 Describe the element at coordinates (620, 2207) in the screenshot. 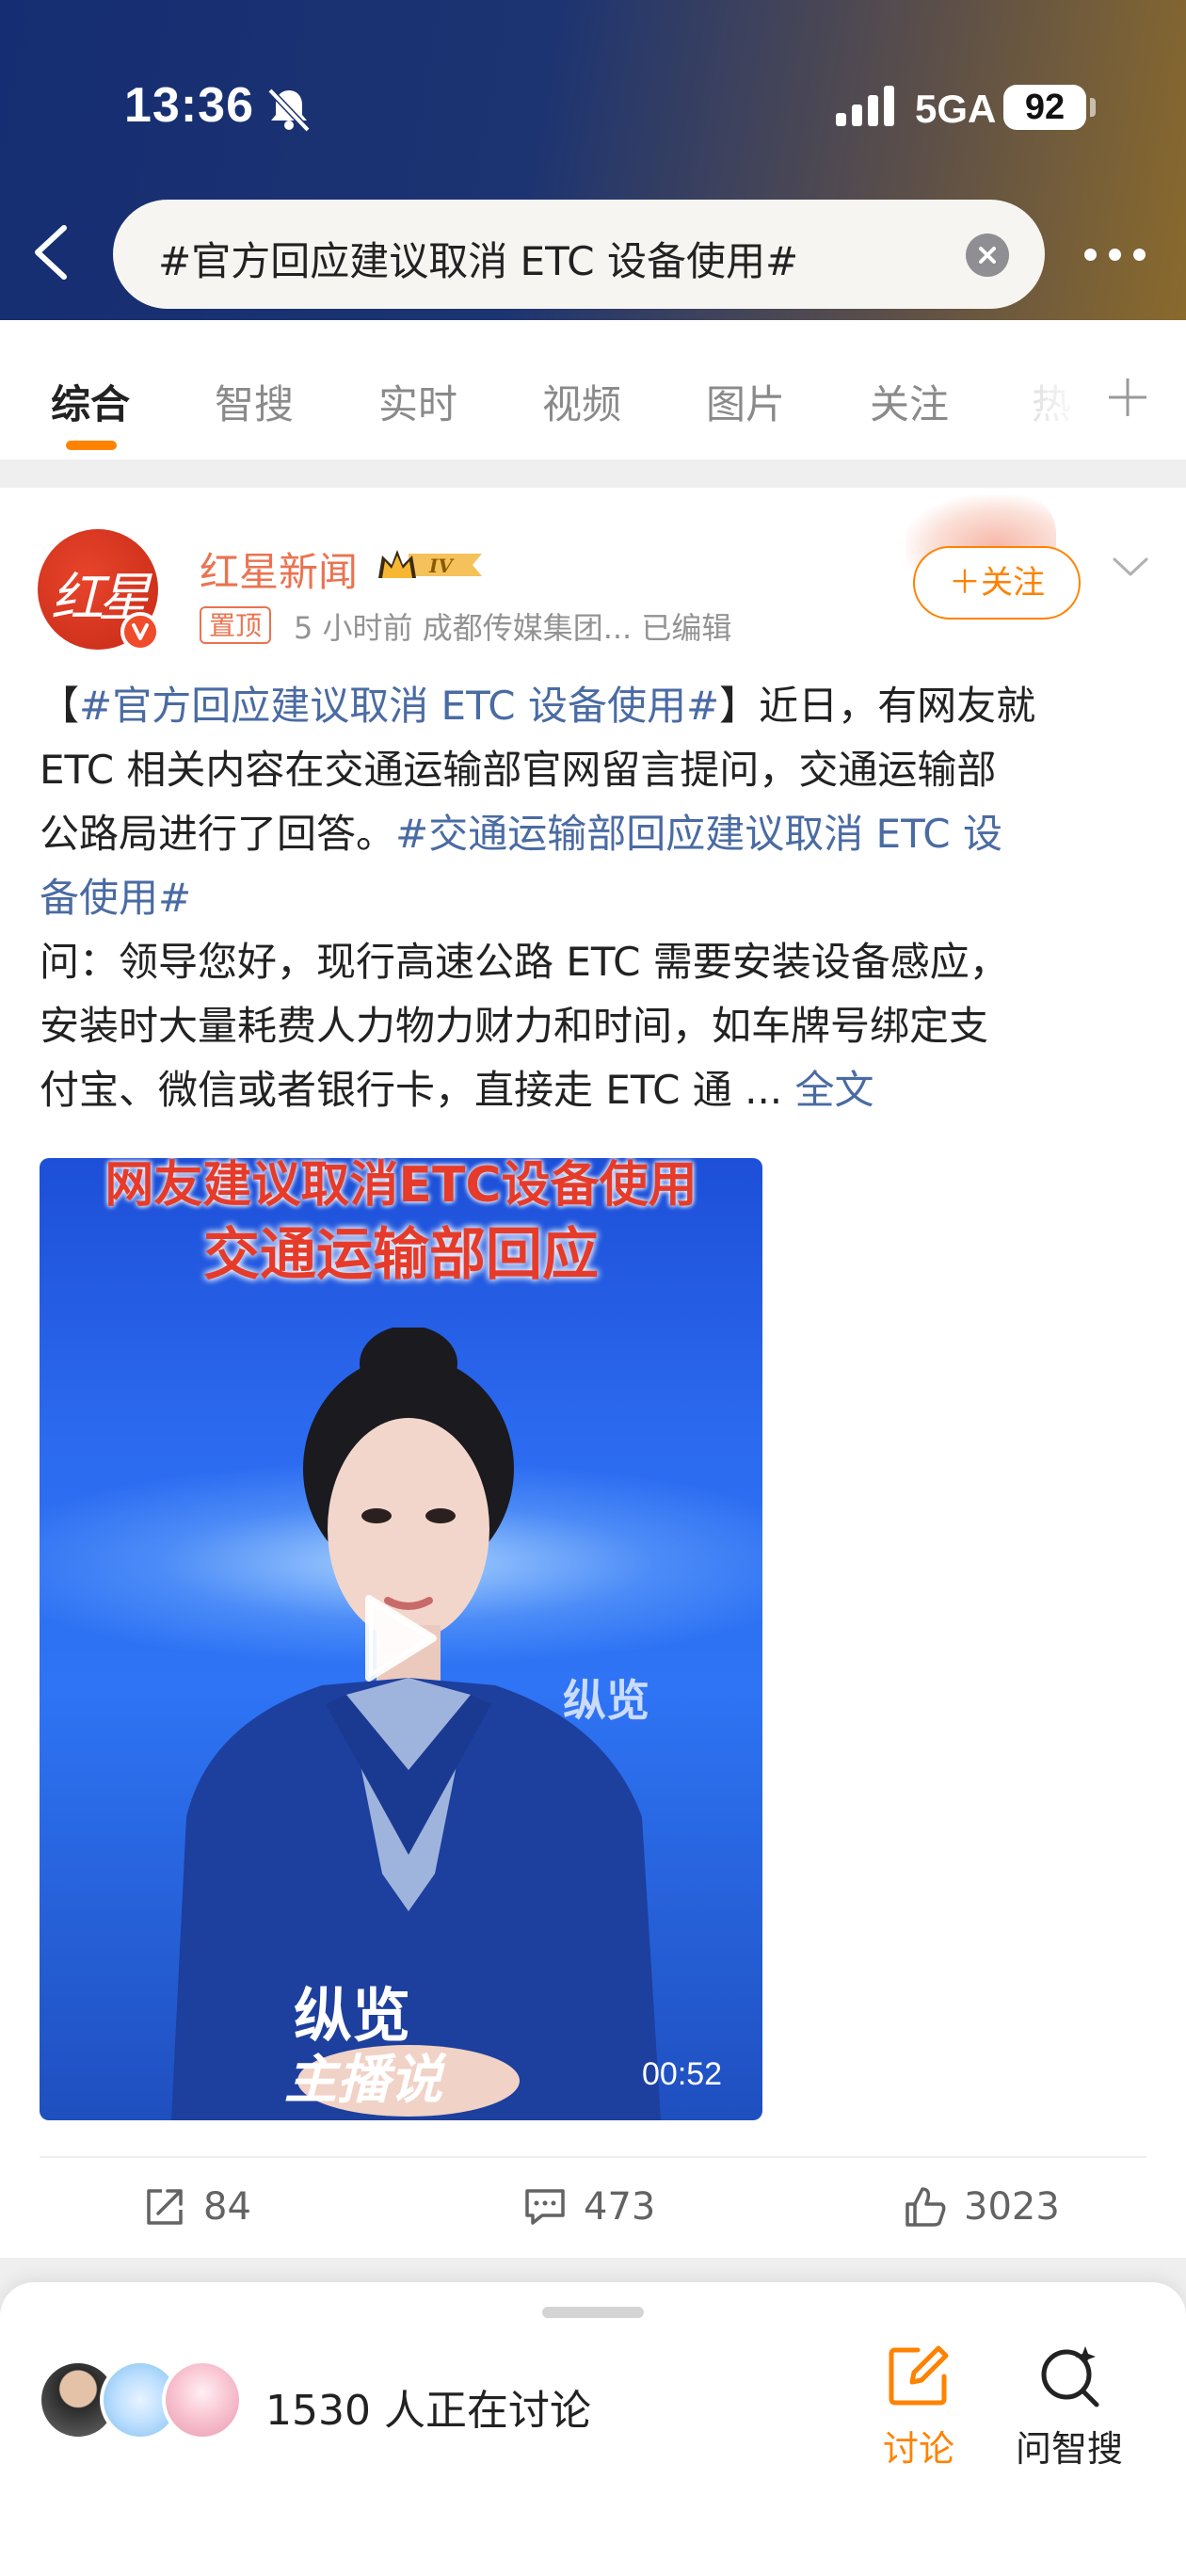

I see `comment-count: 473` at that location.